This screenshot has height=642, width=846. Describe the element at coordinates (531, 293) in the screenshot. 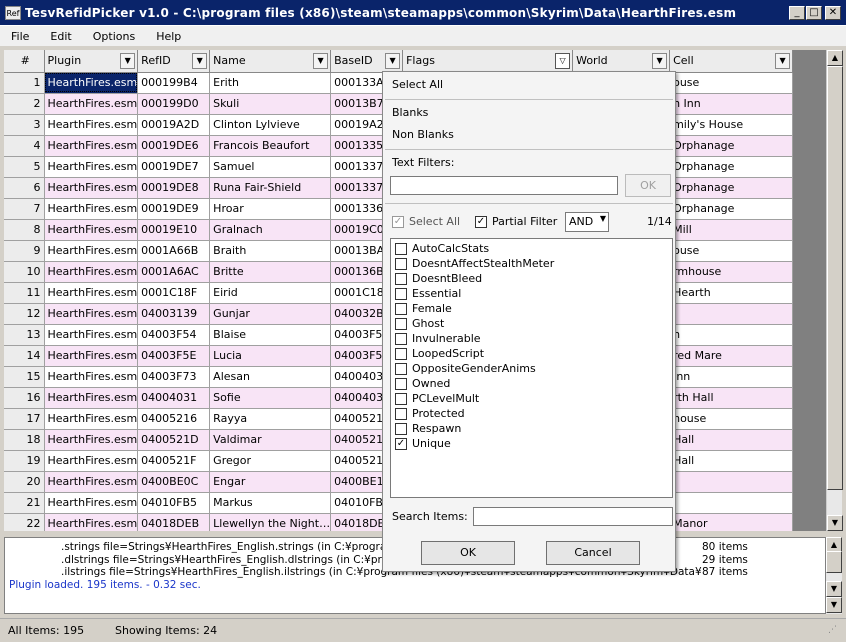

I see `flag-item: Essential` at that location.